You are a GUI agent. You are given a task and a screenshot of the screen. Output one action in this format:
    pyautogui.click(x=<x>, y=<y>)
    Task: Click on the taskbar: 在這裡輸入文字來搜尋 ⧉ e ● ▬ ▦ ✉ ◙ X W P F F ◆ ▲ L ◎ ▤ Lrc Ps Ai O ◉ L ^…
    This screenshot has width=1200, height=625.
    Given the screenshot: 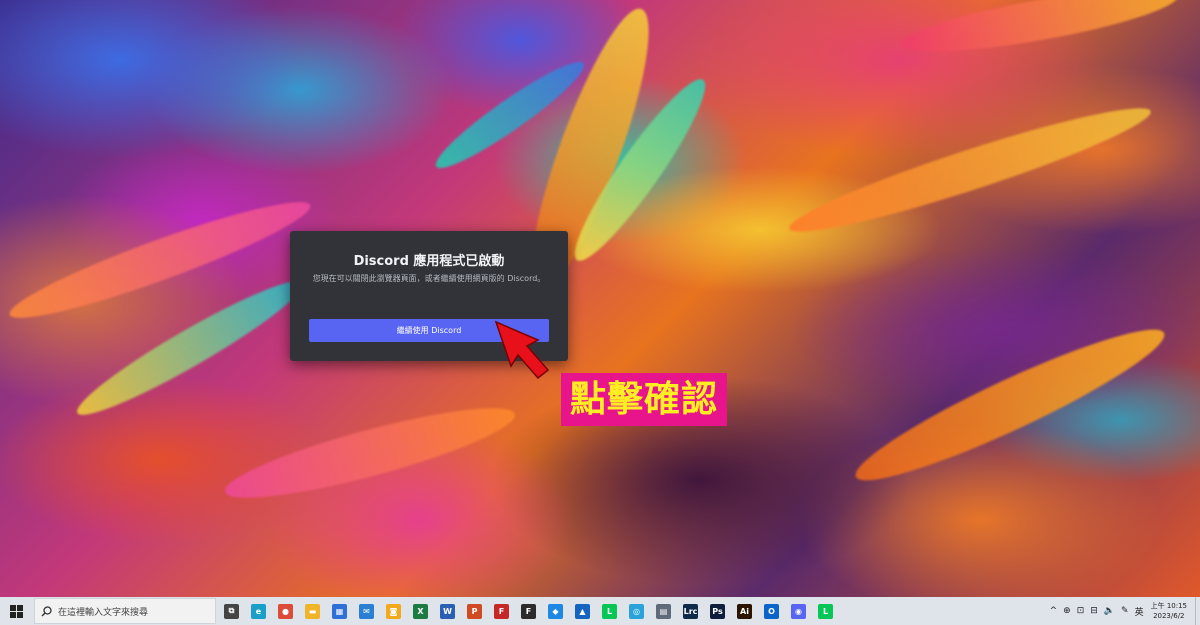 What is the action you would take?
    pyautogui.click(x=600, y=611)
    